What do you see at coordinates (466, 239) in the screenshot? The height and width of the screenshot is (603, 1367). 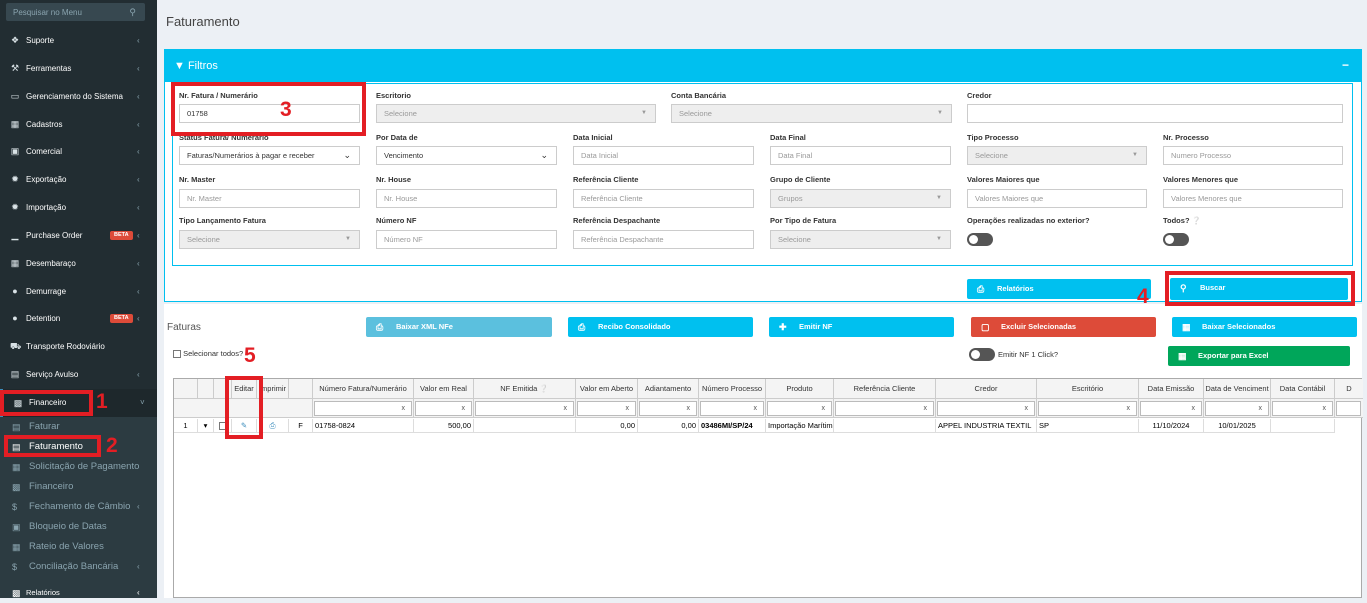 I see `numero-nf-input: Número NF` at bounding box center [466, 239].